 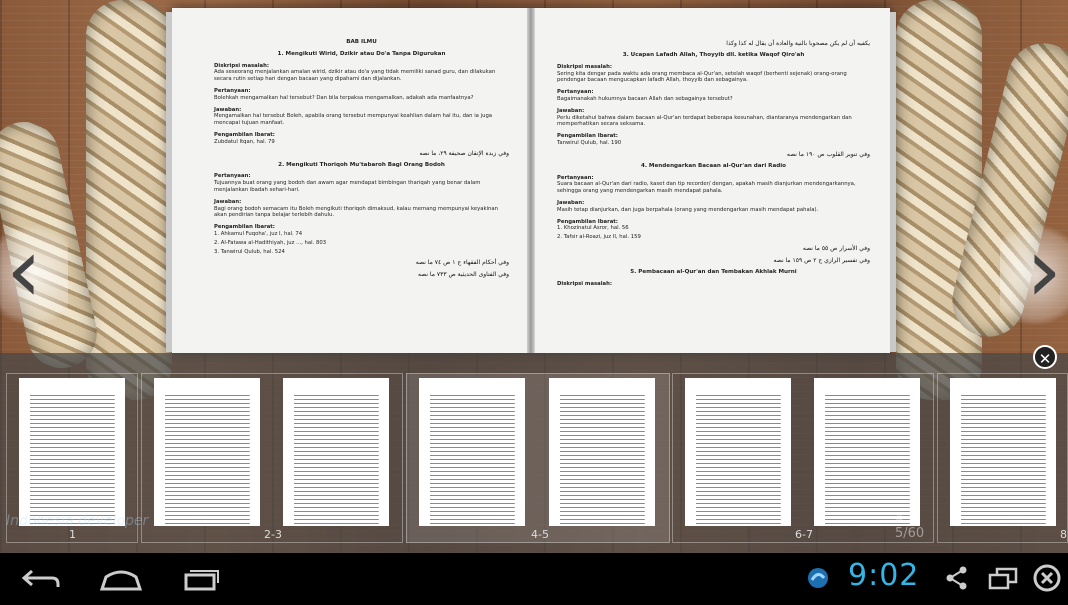 What do you see at coordinates (540, 534) in the screenshot?
I see `thumbnail-label: 4-5` at bounding box center [540, 534].